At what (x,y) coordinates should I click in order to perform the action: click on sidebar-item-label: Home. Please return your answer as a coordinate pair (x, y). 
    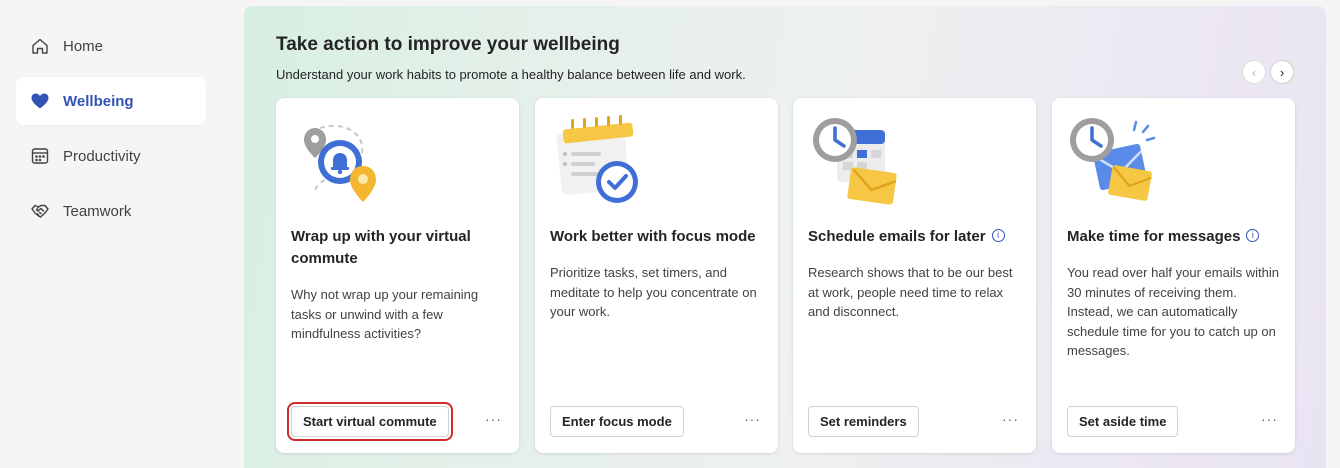
    Looking at the image, I should click on (83, 46).